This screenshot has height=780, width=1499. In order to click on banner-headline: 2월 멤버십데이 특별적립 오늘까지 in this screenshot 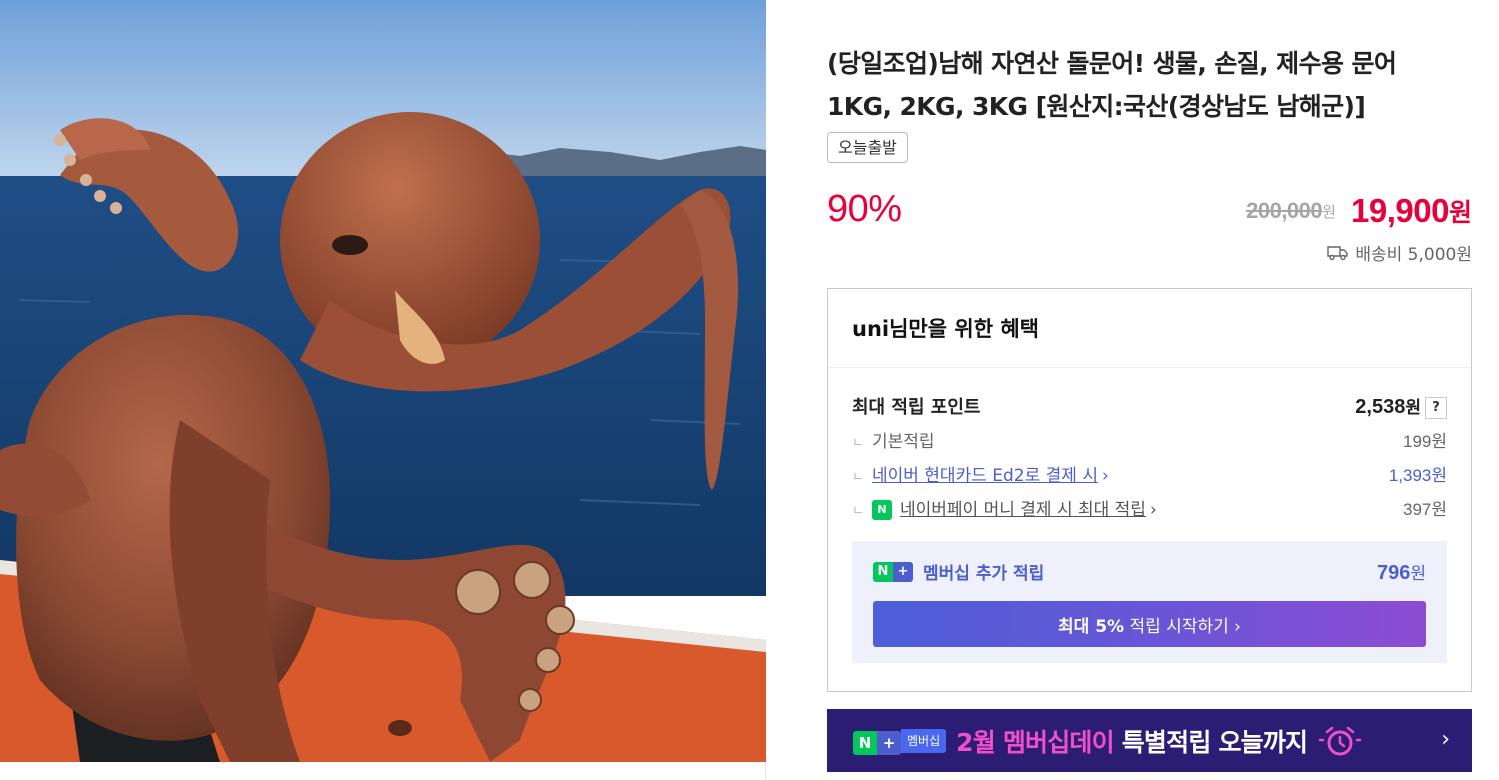, I will do `click(1132, 741)`.